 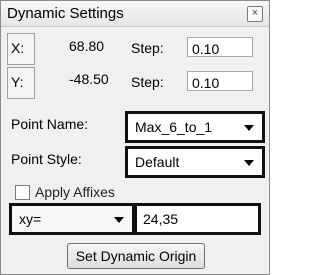 I want to click on coordinate-input: 24,35, so click(x=198, y=219).